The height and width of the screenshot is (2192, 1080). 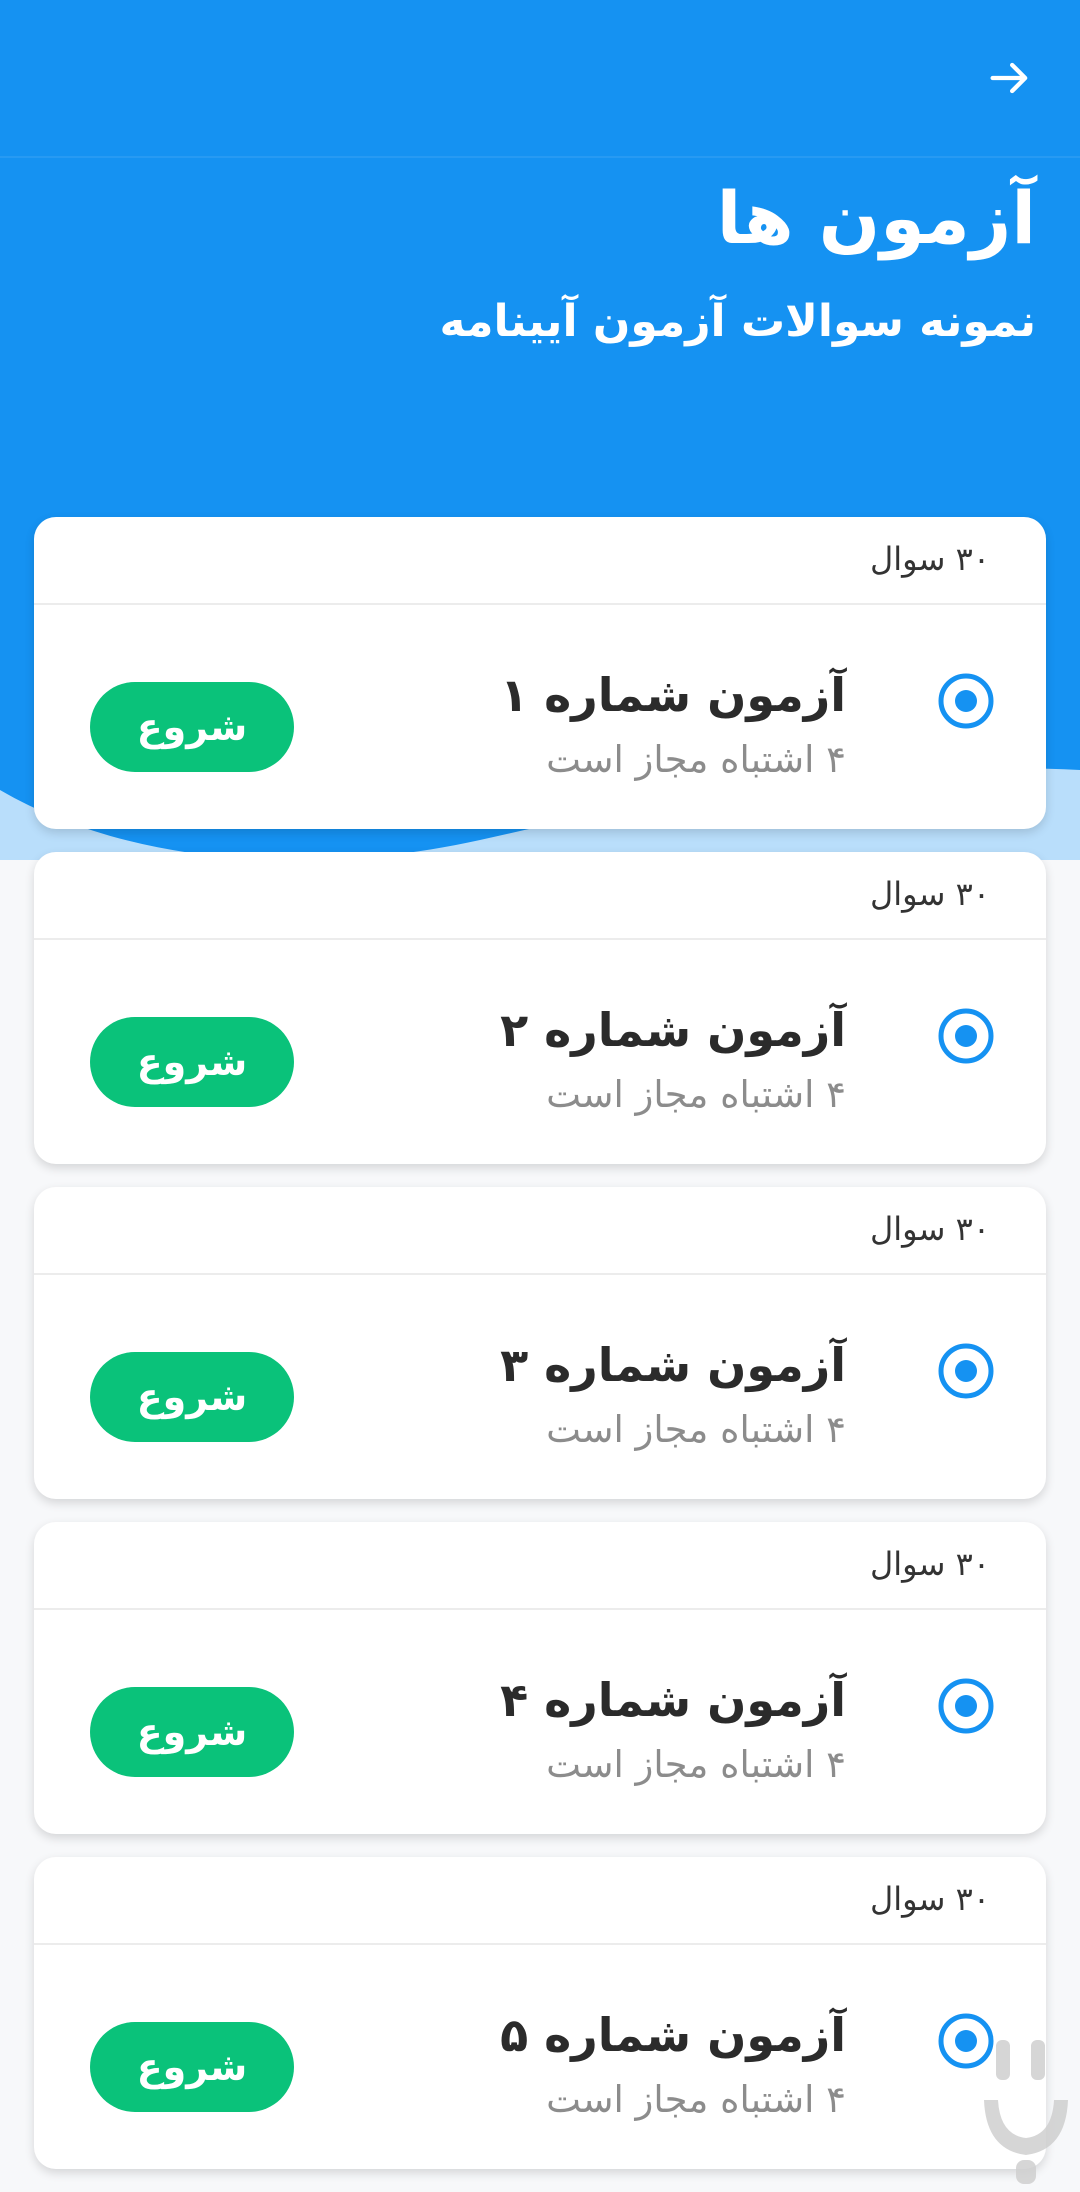 I want to click on exam-title: آزمون شماره ۵, so click(x=673, y=2035).